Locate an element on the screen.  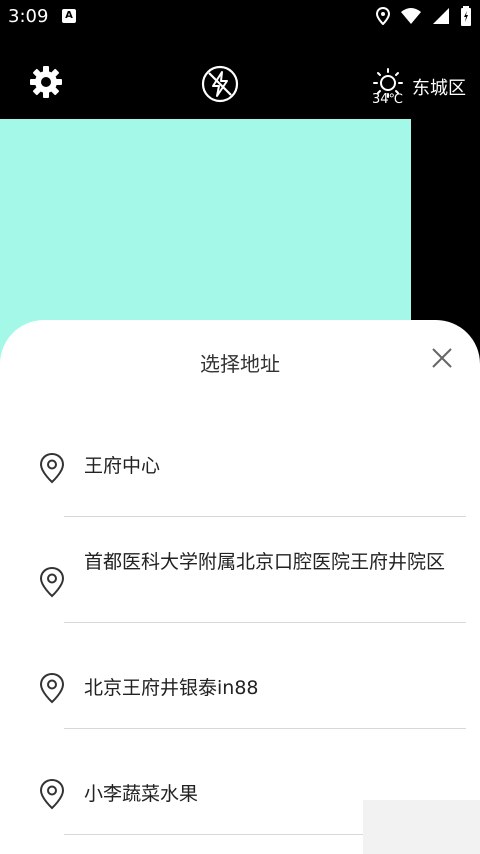
app-notification-icon: A is located at coordinates (69, 16).